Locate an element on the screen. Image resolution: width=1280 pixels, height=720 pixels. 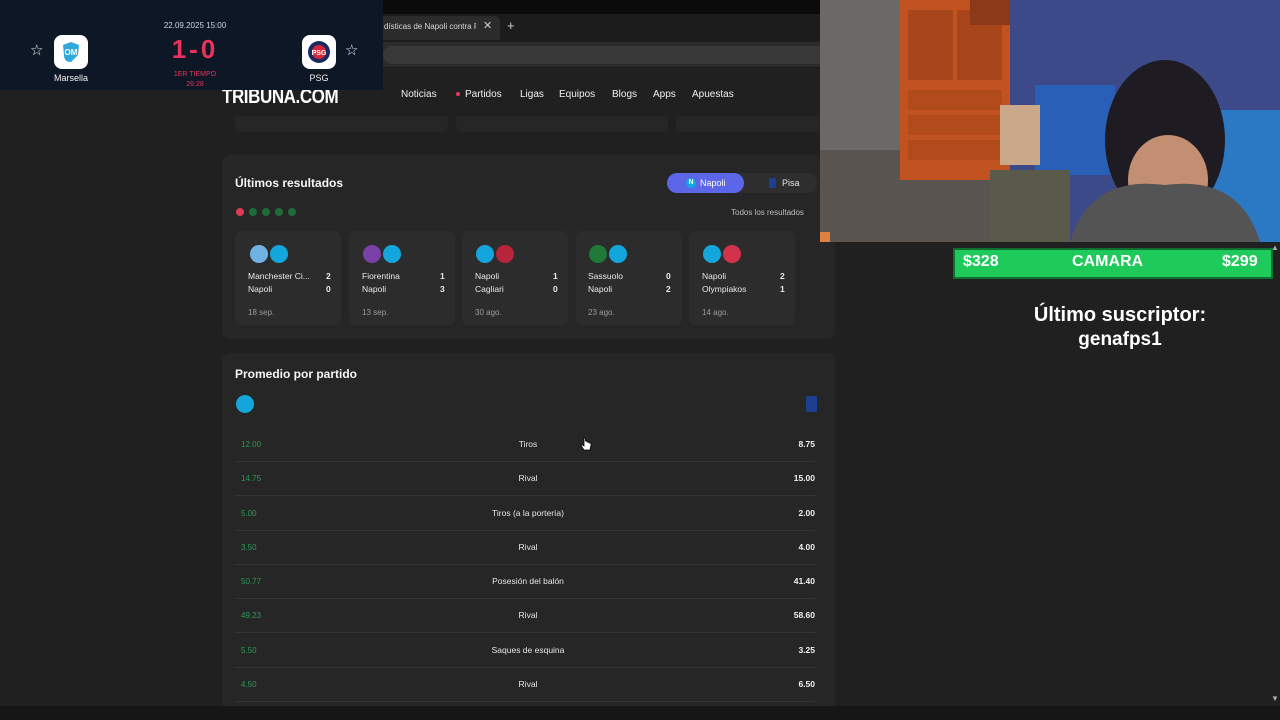
live-dot-icon is located at coordinates (458, 94).